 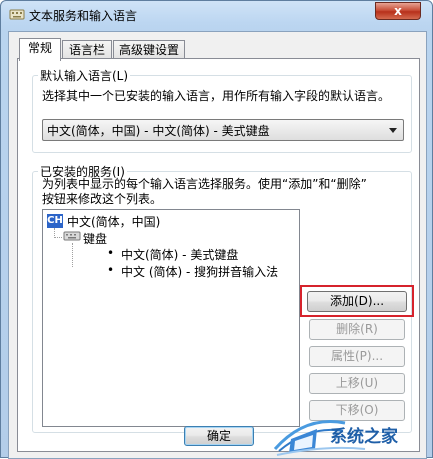 I want to click on default-language-description: 选择其中一个已安装的输入语言，用作所有输入字段的默认语言。, so click(x=216, y=96).